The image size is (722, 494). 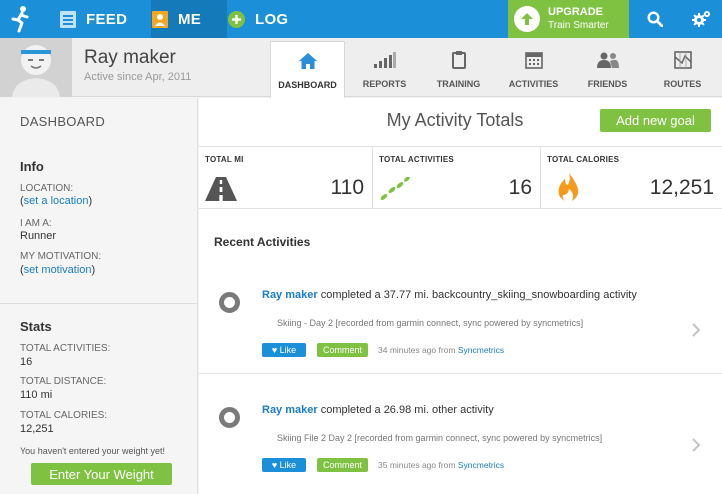 I want to click on tab-training: TRAINING, so click(x=458, y=69).